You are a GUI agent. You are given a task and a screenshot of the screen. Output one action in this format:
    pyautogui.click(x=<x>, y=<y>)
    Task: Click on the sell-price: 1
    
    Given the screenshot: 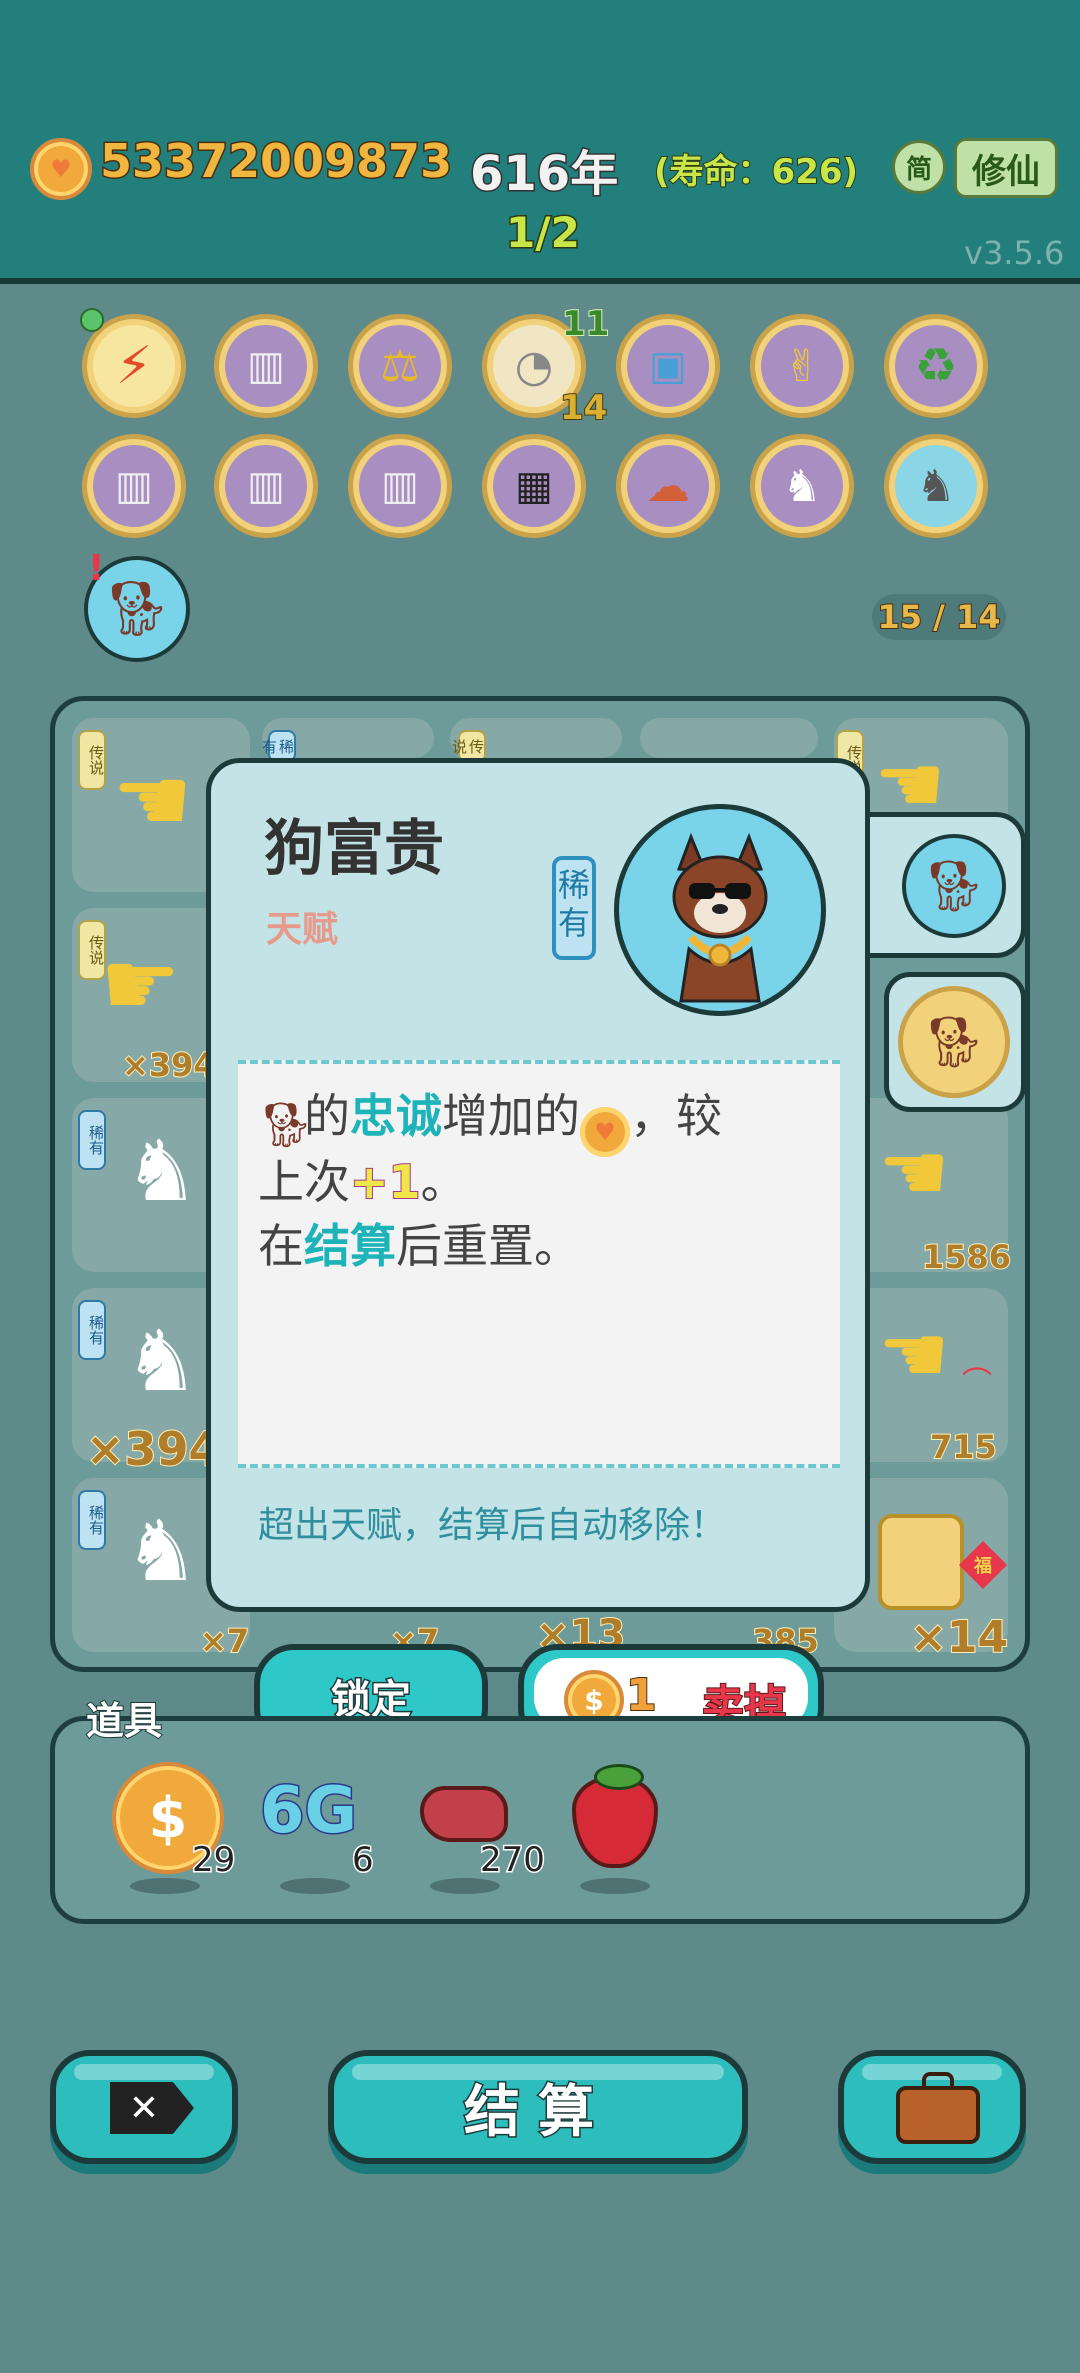 What is the action you would take?
    pyautogui.click(x=641, y=1695)
    